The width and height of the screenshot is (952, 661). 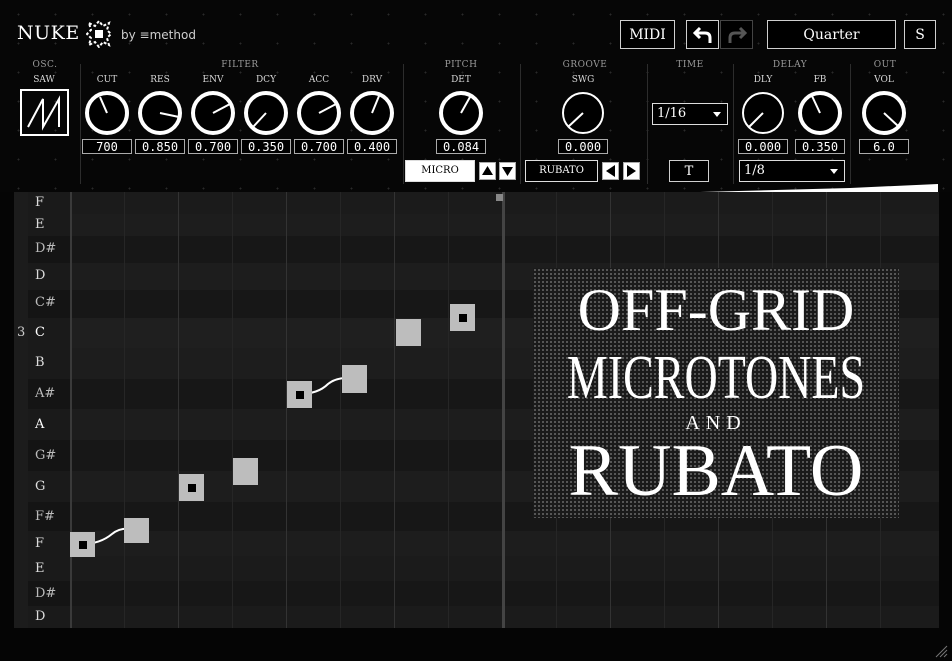 I want to click on promo-line: OFF-GRID, so click(x=716, y=310).